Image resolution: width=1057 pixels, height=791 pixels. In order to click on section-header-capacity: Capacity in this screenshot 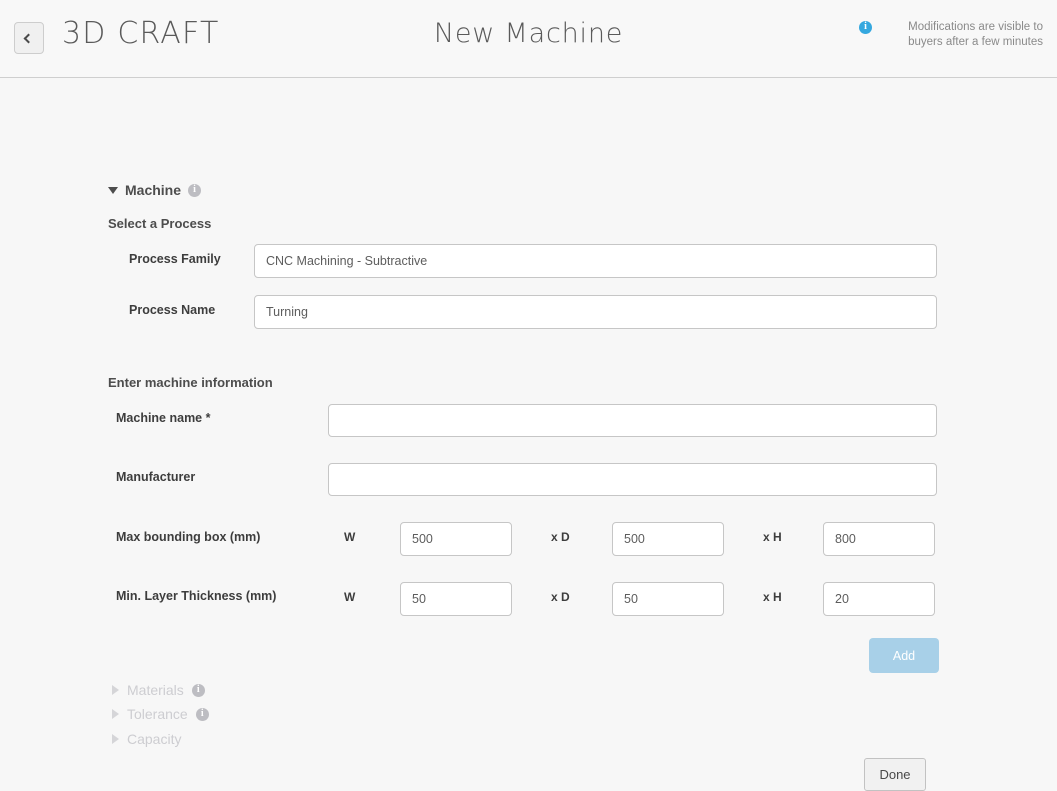, I will do `click(146, 739)`.